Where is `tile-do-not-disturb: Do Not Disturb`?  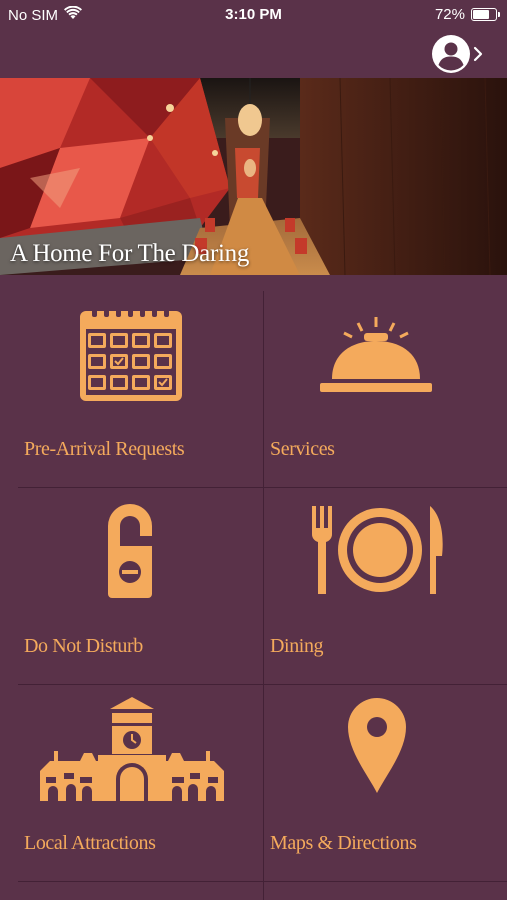 tile-do-not-disturb: Do Not Disturb is located at coordinates (141, 586).